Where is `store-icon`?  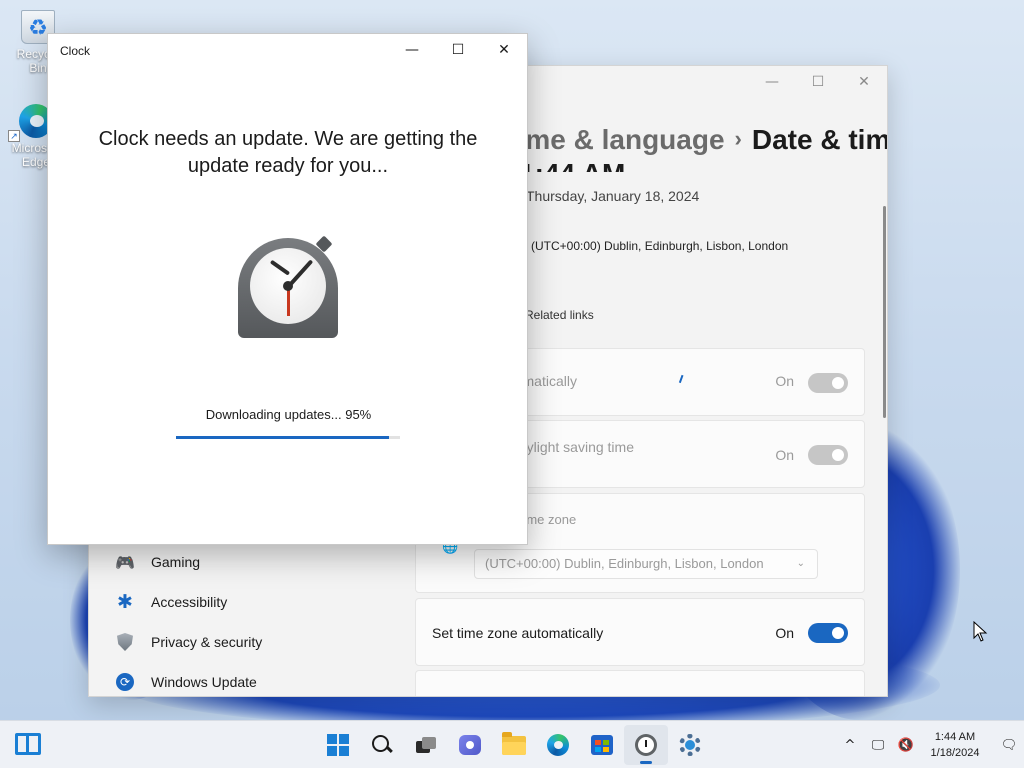
store-icon is located at coordinates (602, 745).